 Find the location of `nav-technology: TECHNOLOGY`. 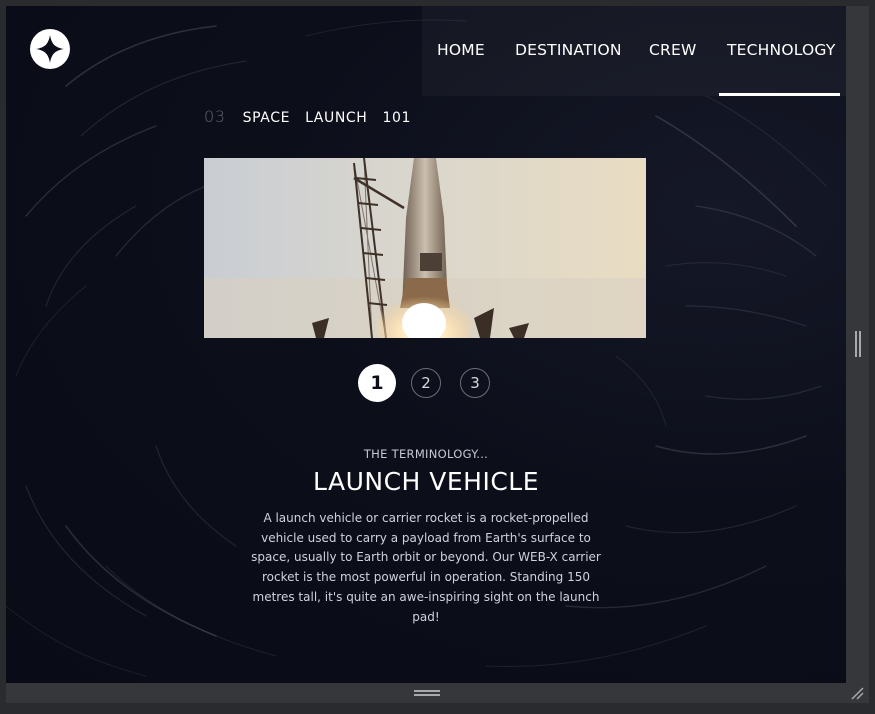

nav-technology: TECHNOLOGY is located at coordinates (781, 51).